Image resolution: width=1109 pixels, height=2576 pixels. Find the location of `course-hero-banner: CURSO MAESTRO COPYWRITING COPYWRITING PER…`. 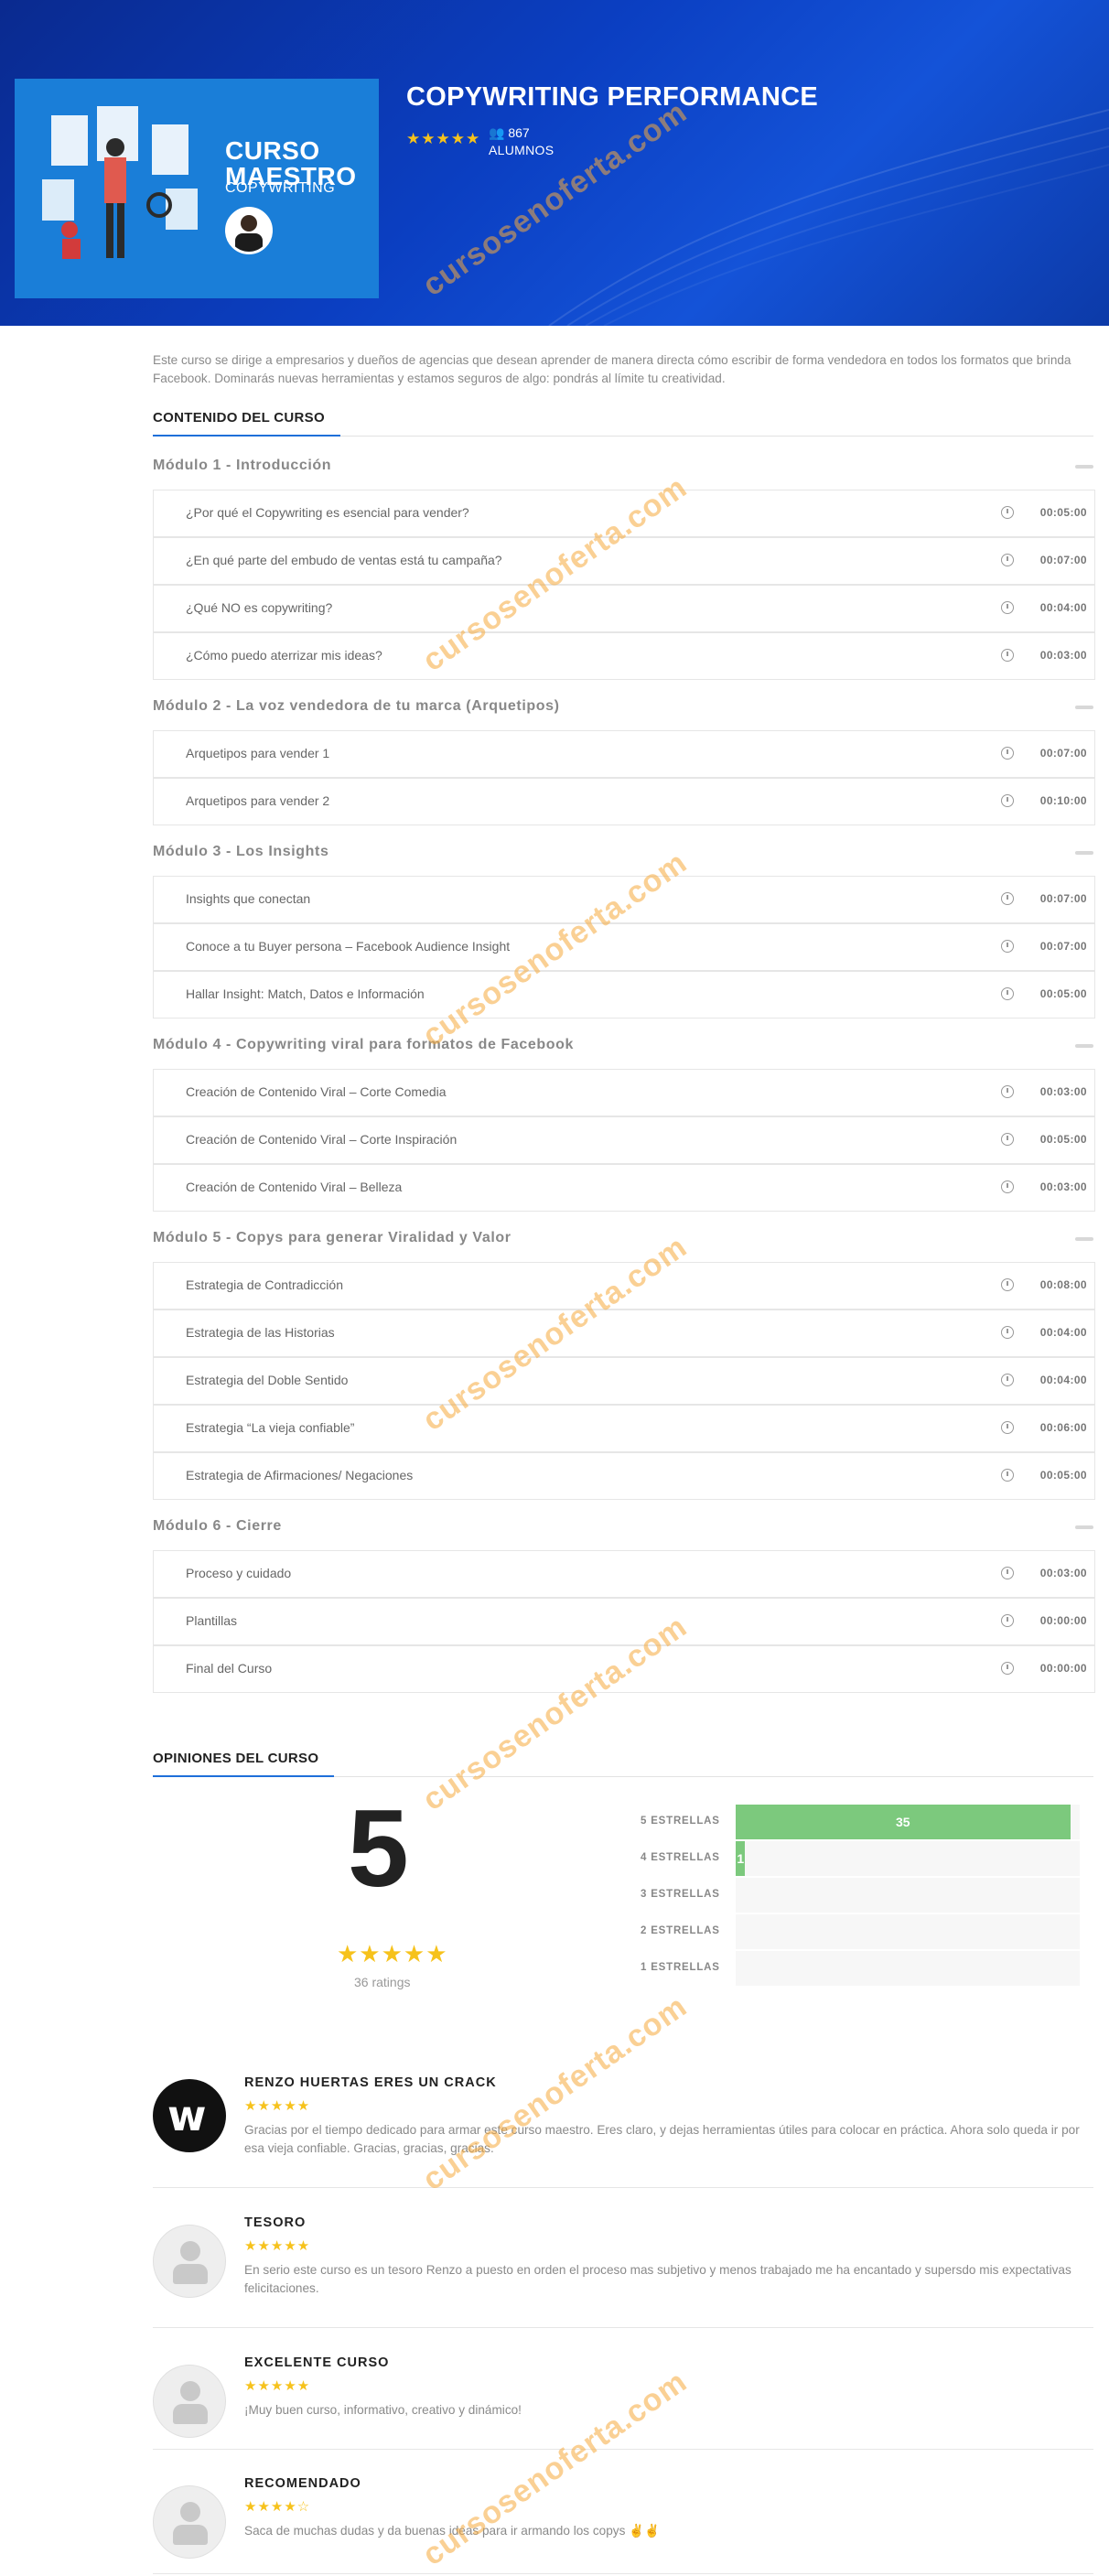

course-hero-banner: CURSO MAESTRO COPYWRITING COPYWRITING PER… is located at coordinates (554, 163).